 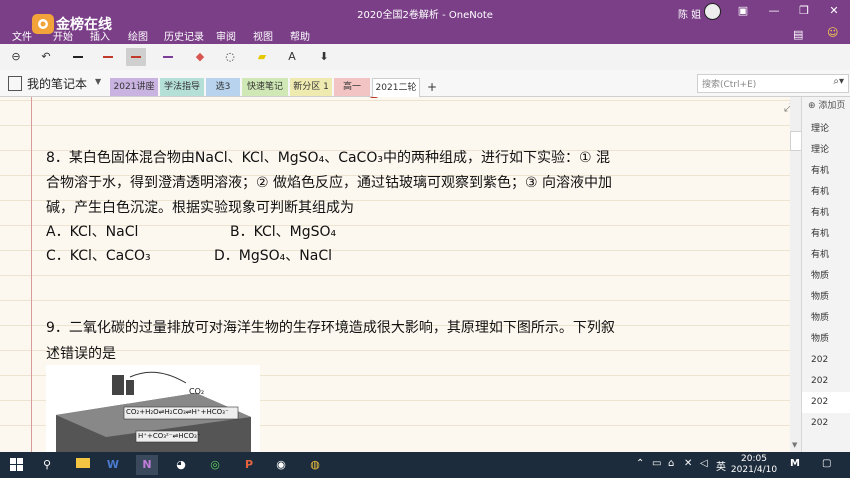 What do you see at coordinates (16, 57) in the screenshot?
I see `back-icon: ⊖` at bounding box center [16, 57].